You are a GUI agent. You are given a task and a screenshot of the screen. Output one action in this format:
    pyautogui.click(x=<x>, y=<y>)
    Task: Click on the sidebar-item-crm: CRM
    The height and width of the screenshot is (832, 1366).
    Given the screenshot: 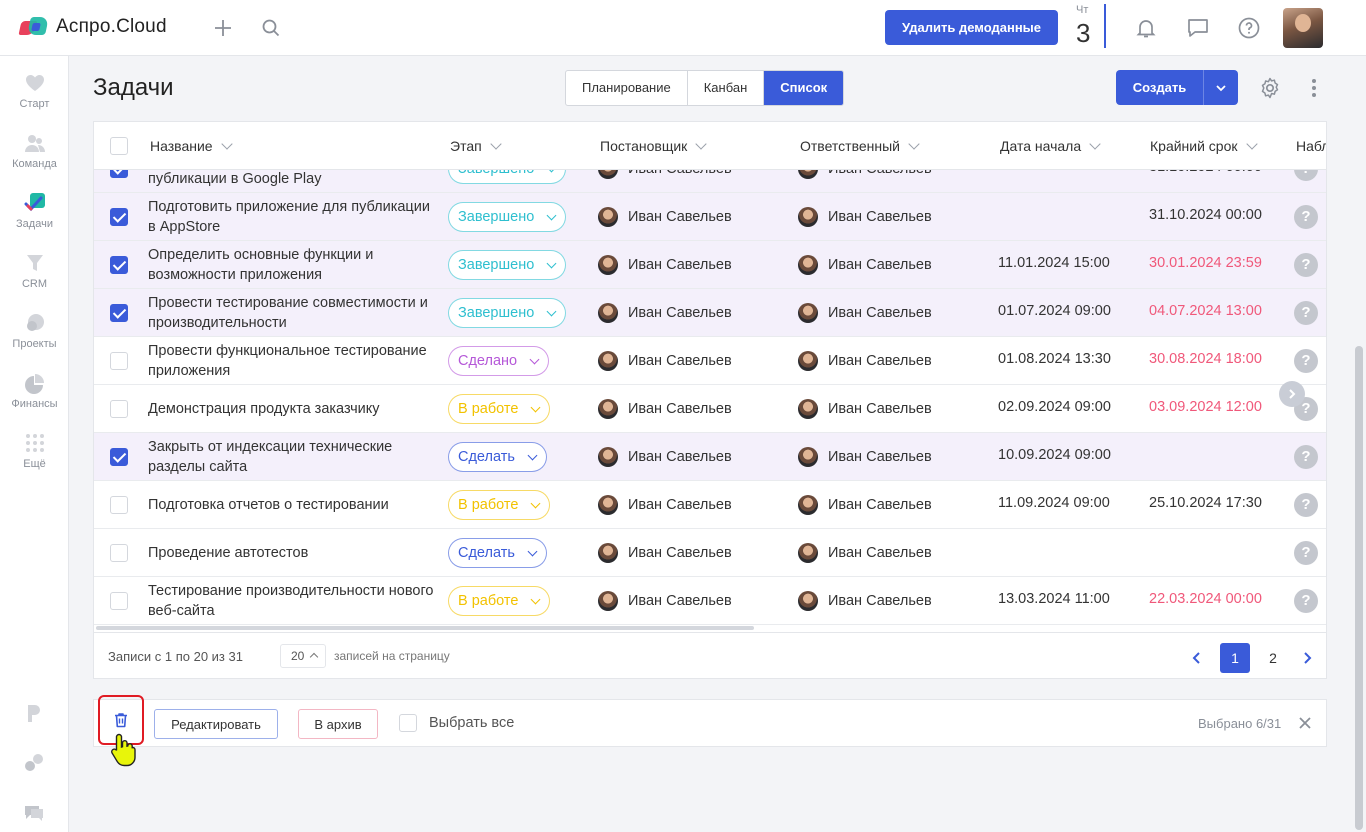 What is the action you would take?
    pyautogui.click(x=34, y=271)
    